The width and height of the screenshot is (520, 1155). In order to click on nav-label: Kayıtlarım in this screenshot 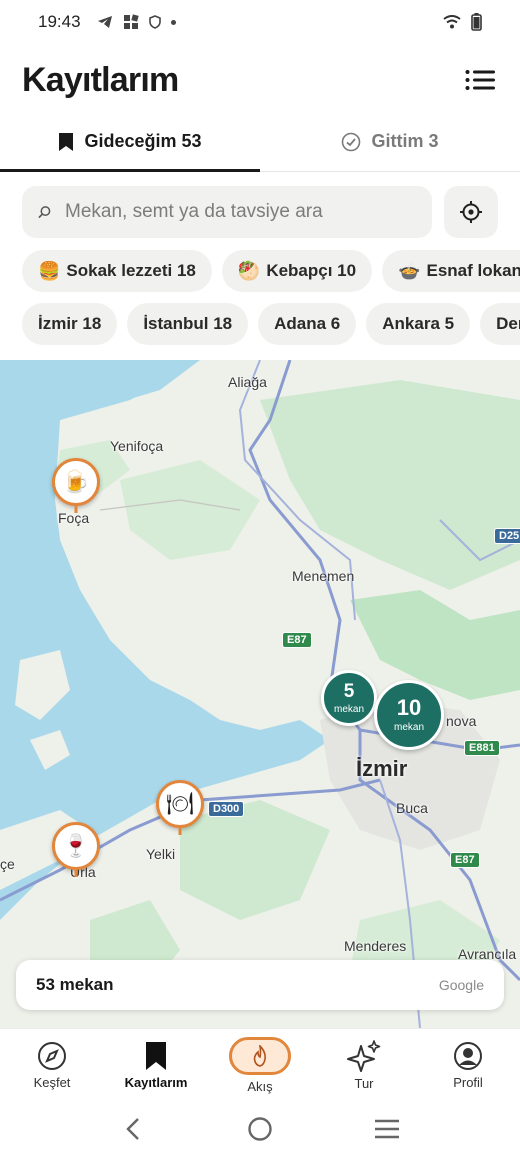, I will do `click(156, 1082)`.